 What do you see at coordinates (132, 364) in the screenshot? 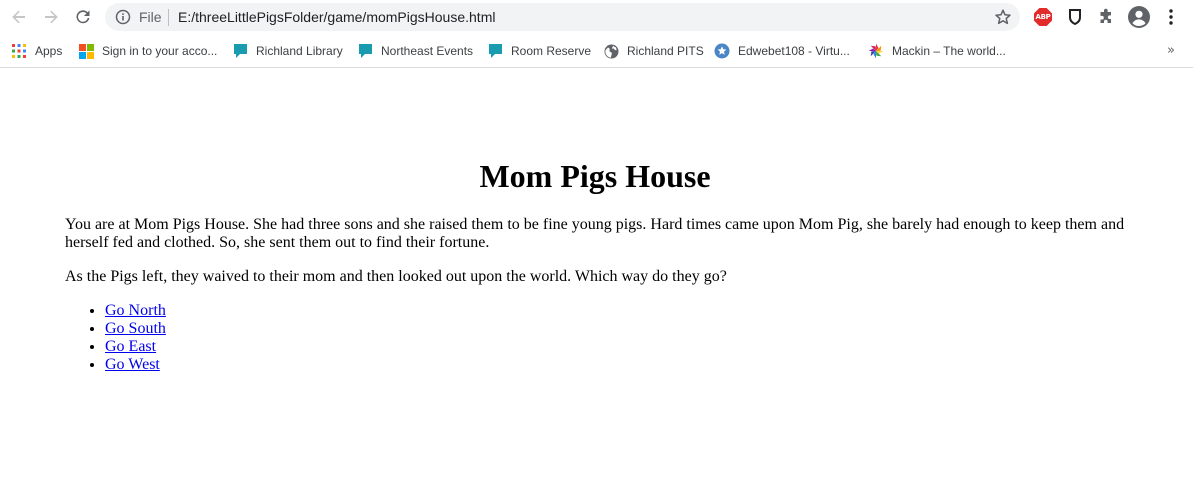
I see `go-west-link: Go West` at bounding box center [132, 364].